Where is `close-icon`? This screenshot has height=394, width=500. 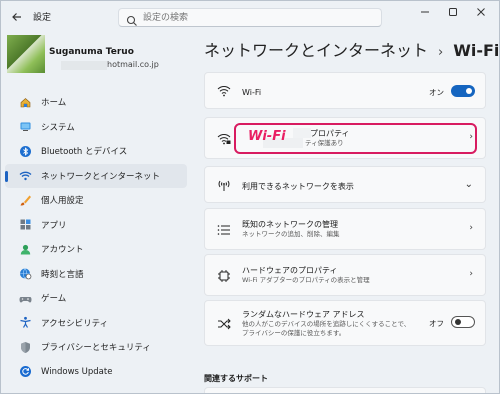
close-icon is located at coordinates (481, 12).